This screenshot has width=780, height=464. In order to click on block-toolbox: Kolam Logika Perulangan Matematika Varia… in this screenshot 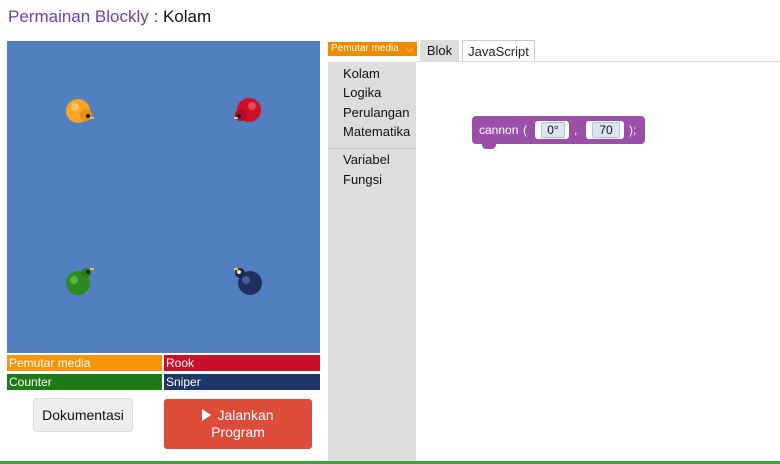, I will do `click(372, 262)`.